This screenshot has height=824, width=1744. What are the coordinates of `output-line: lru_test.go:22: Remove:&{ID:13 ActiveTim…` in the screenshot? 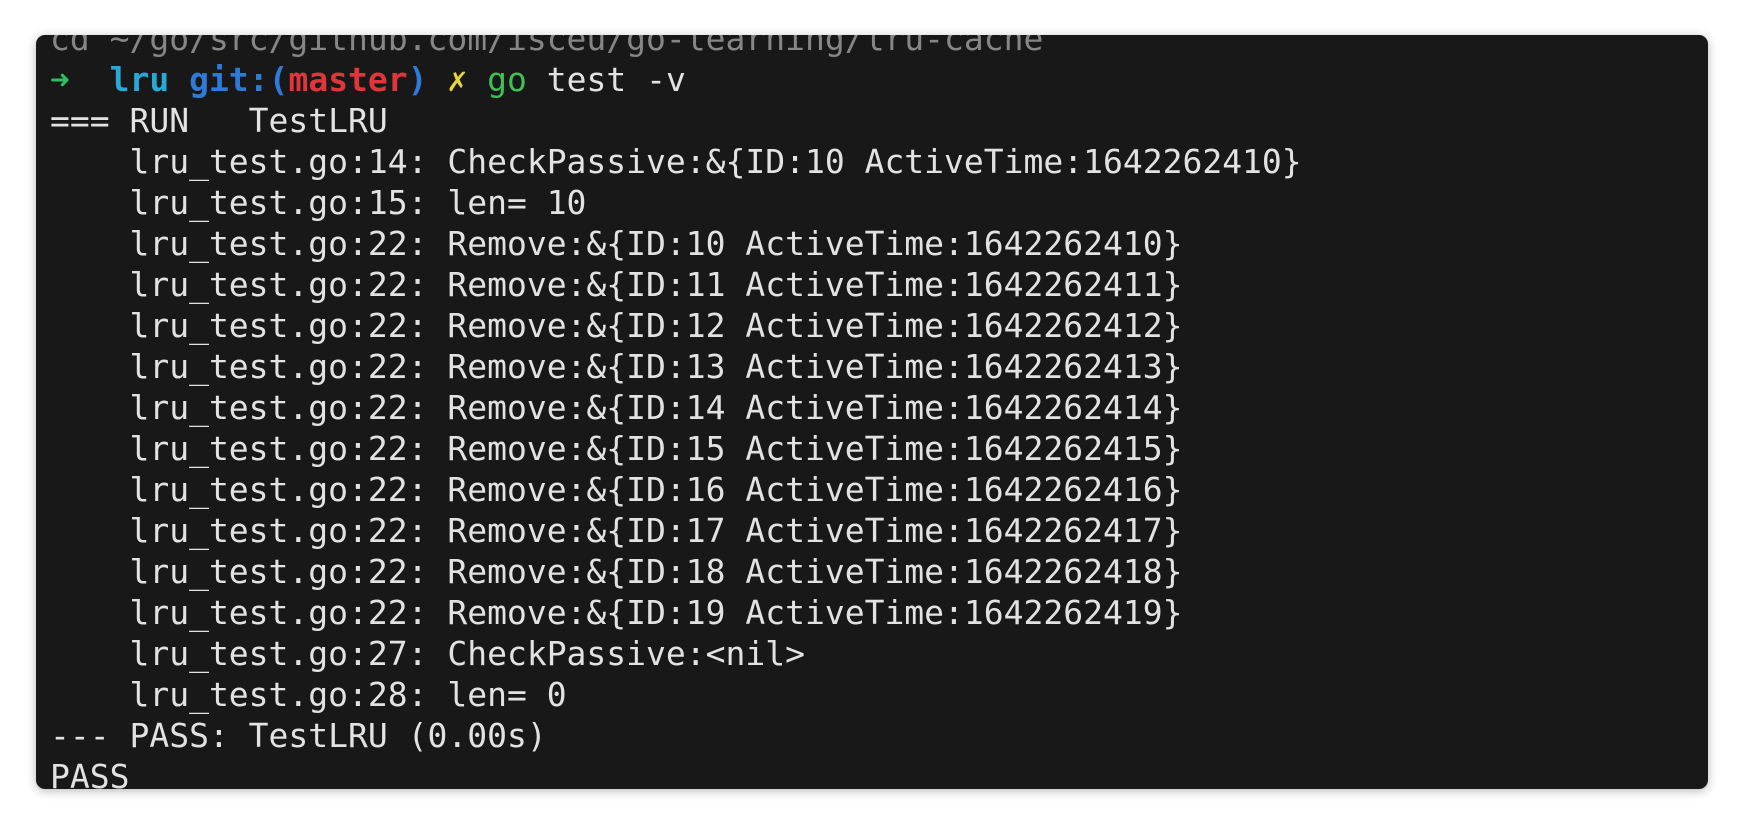 It's located at (616, 366).